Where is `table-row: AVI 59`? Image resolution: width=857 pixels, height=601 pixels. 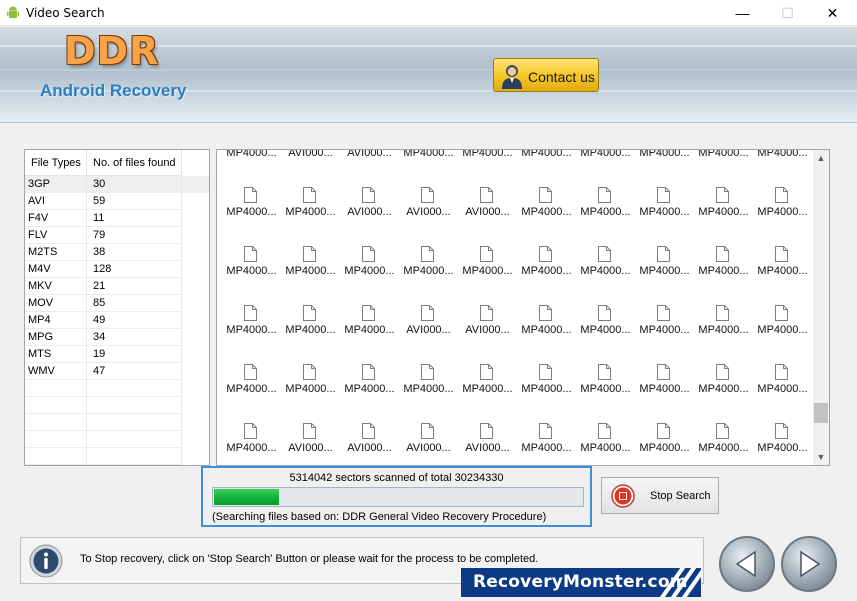
table-row: AVI 59 is located at coordinates (117, 201).